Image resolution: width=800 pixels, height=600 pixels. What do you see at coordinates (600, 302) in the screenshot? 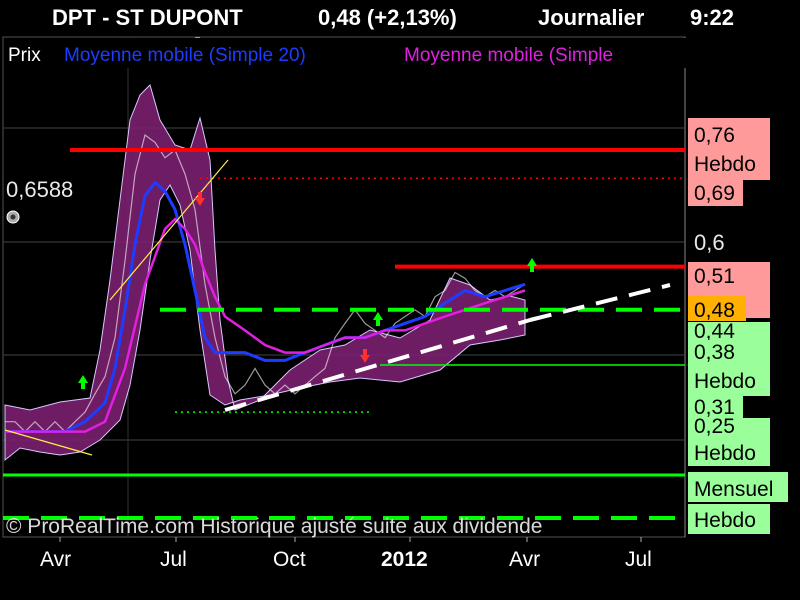
I see `trend-line-projection` at bounding box center [600, 302].